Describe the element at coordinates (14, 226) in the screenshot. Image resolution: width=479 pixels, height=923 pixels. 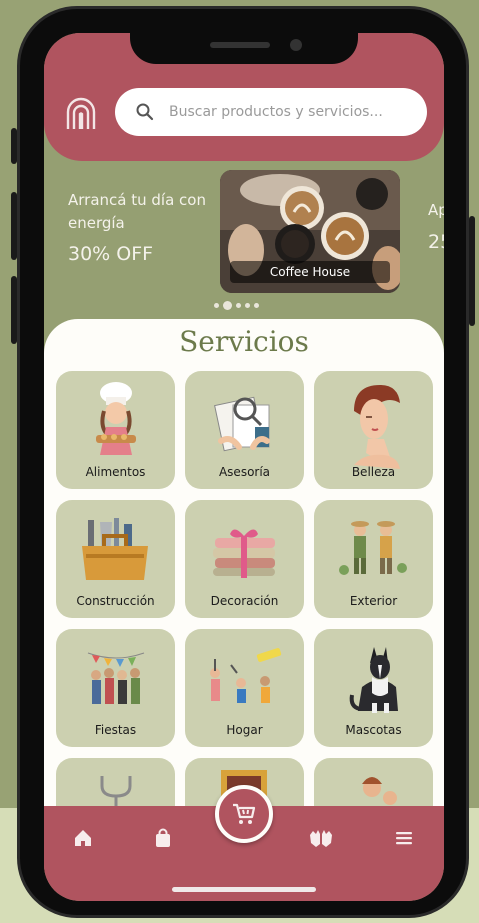
I see `volume-up-button` at that location.